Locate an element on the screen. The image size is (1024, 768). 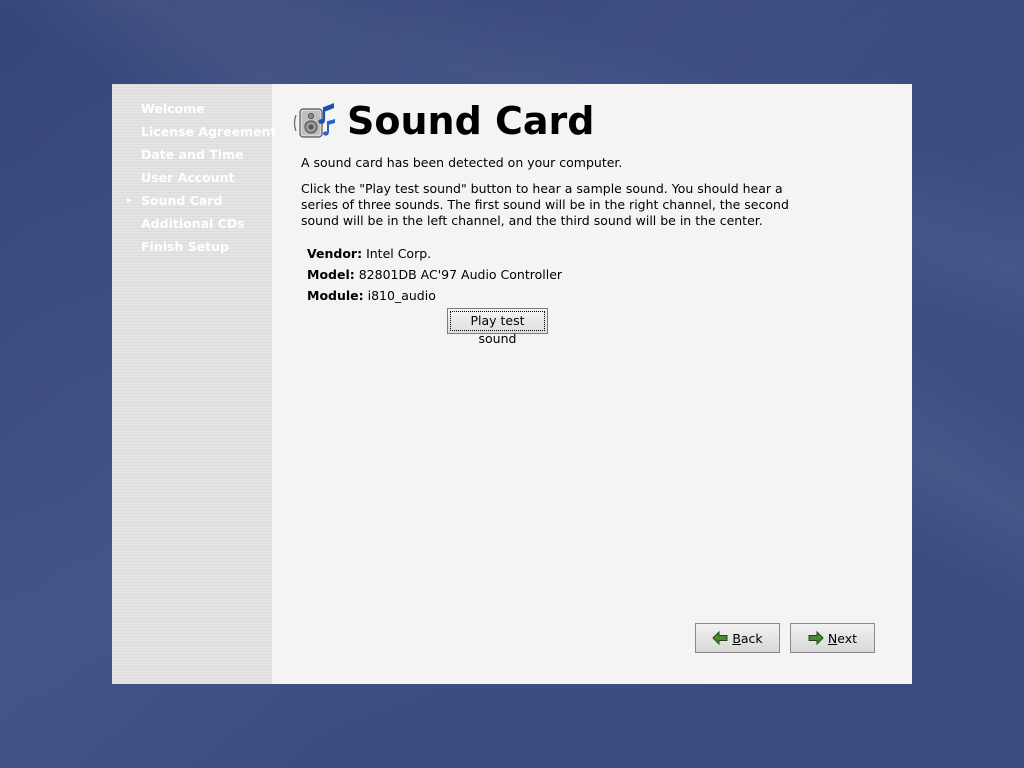
sidebar-item-finish-setup: Finish Setup is located at coordinates (192, 249).